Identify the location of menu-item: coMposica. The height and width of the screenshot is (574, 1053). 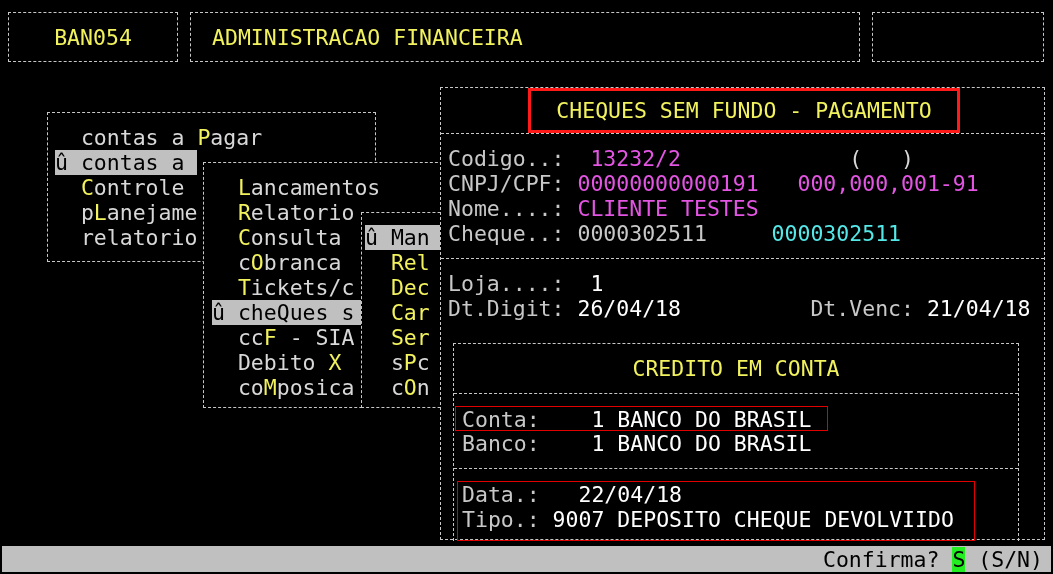
(296, 387).